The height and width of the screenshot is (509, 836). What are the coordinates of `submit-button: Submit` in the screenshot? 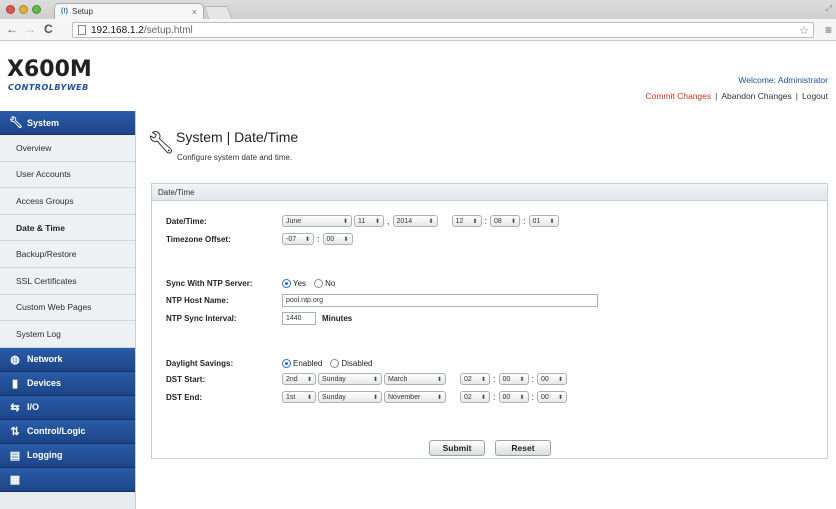 It's located at (457, 448).